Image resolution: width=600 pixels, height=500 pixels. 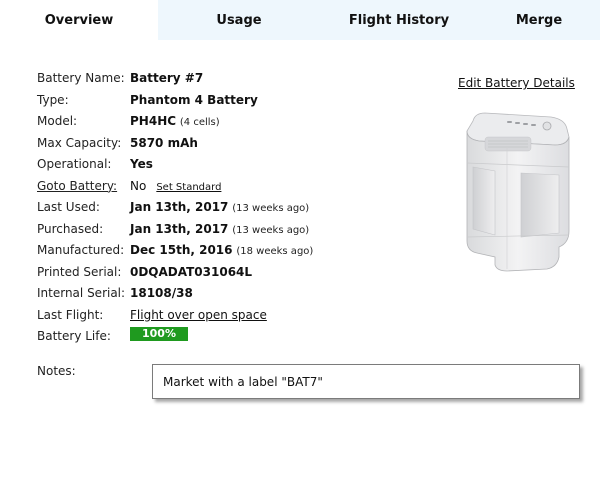 What do you see at coordinates (74, 335) in the screenshot?
I see `battery-life-label: Battery Life:` at bounding box center [74, 335].